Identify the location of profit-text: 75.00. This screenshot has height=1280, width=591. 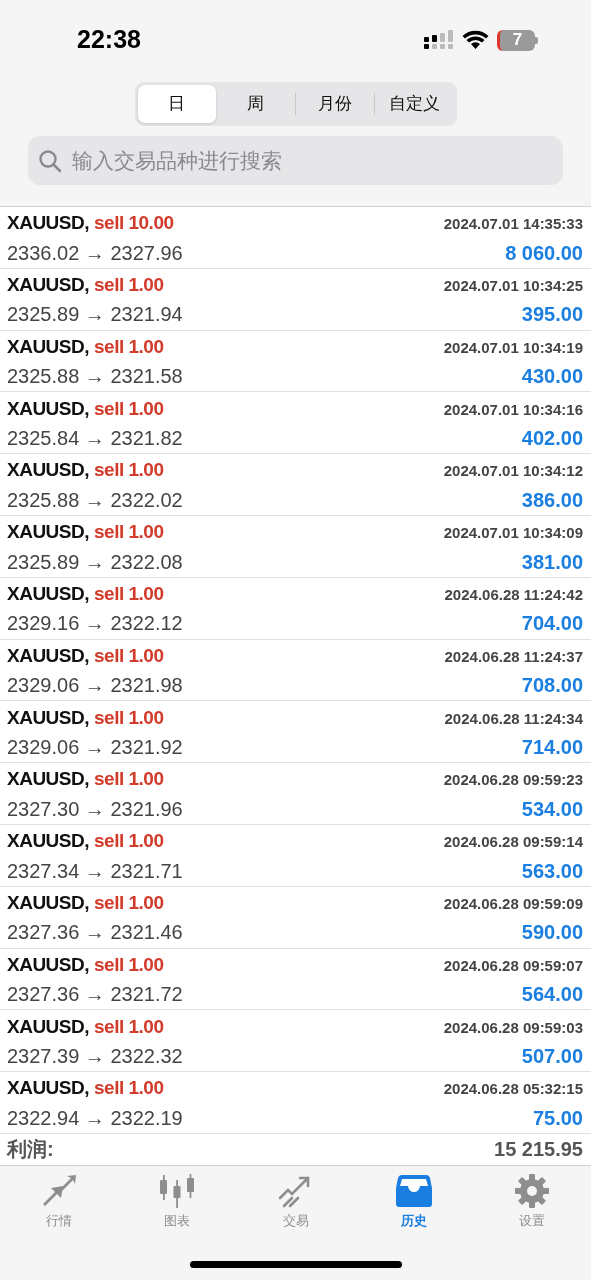
(557, 1118).